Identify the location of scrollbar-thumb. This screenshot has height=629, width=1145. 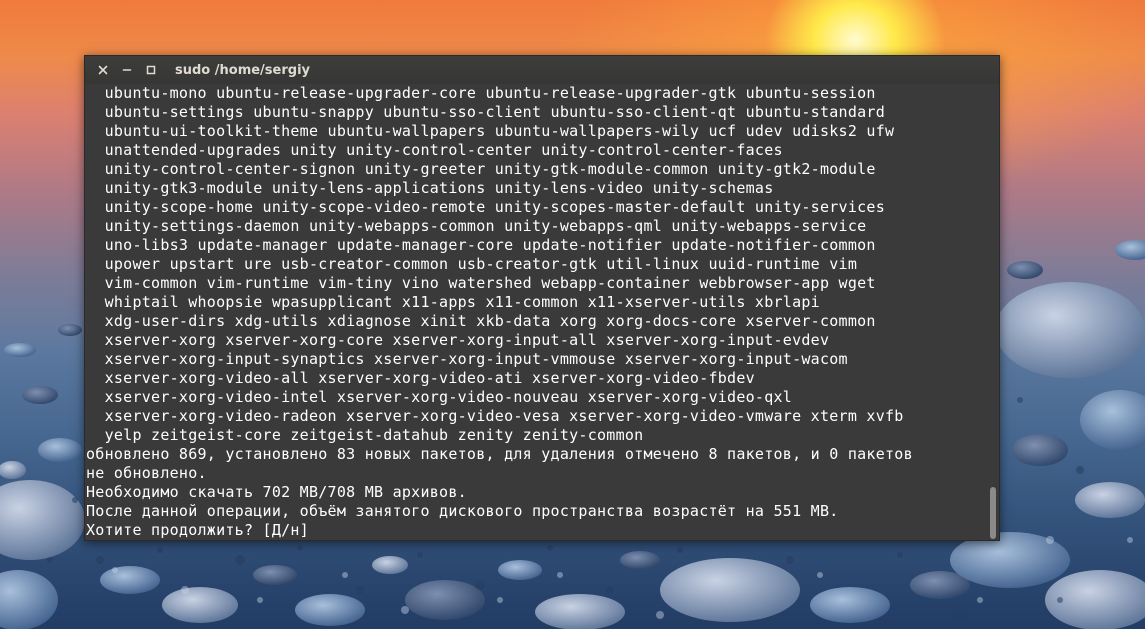
(993, 513).